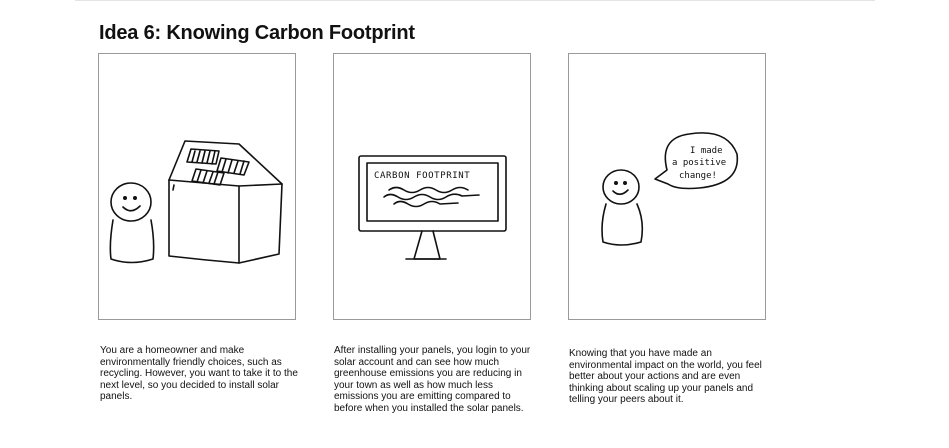 This screenshot has width=949, height=448. I want to click on storyboard-panel-3: I made a positive change!, so click(667, 186).